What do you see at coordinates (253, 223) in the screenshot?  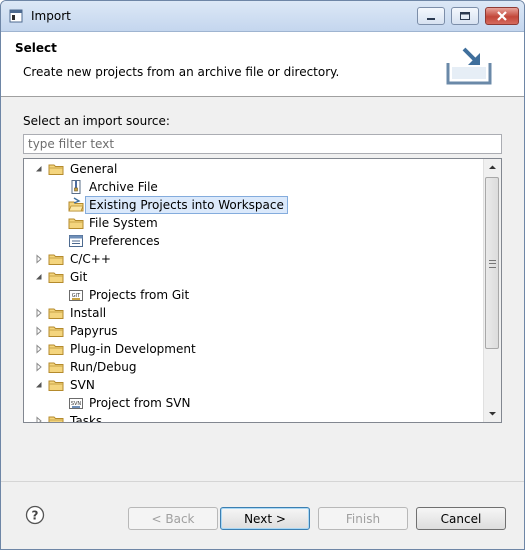 I see `tree-item-file-system: File System` at bounding box center [253, 223].